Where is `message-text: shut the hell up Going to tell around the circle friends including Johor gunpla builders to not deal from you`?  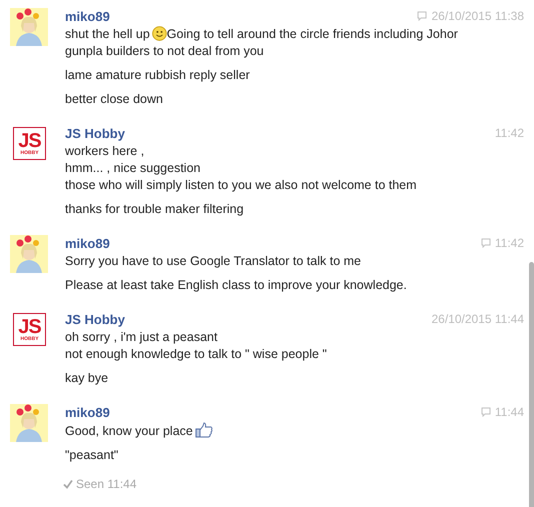 message-text: shut the hell up Going to tell around the circle friends including Johor gunpla builders to not deal from you is located at coordinates (262, 43).